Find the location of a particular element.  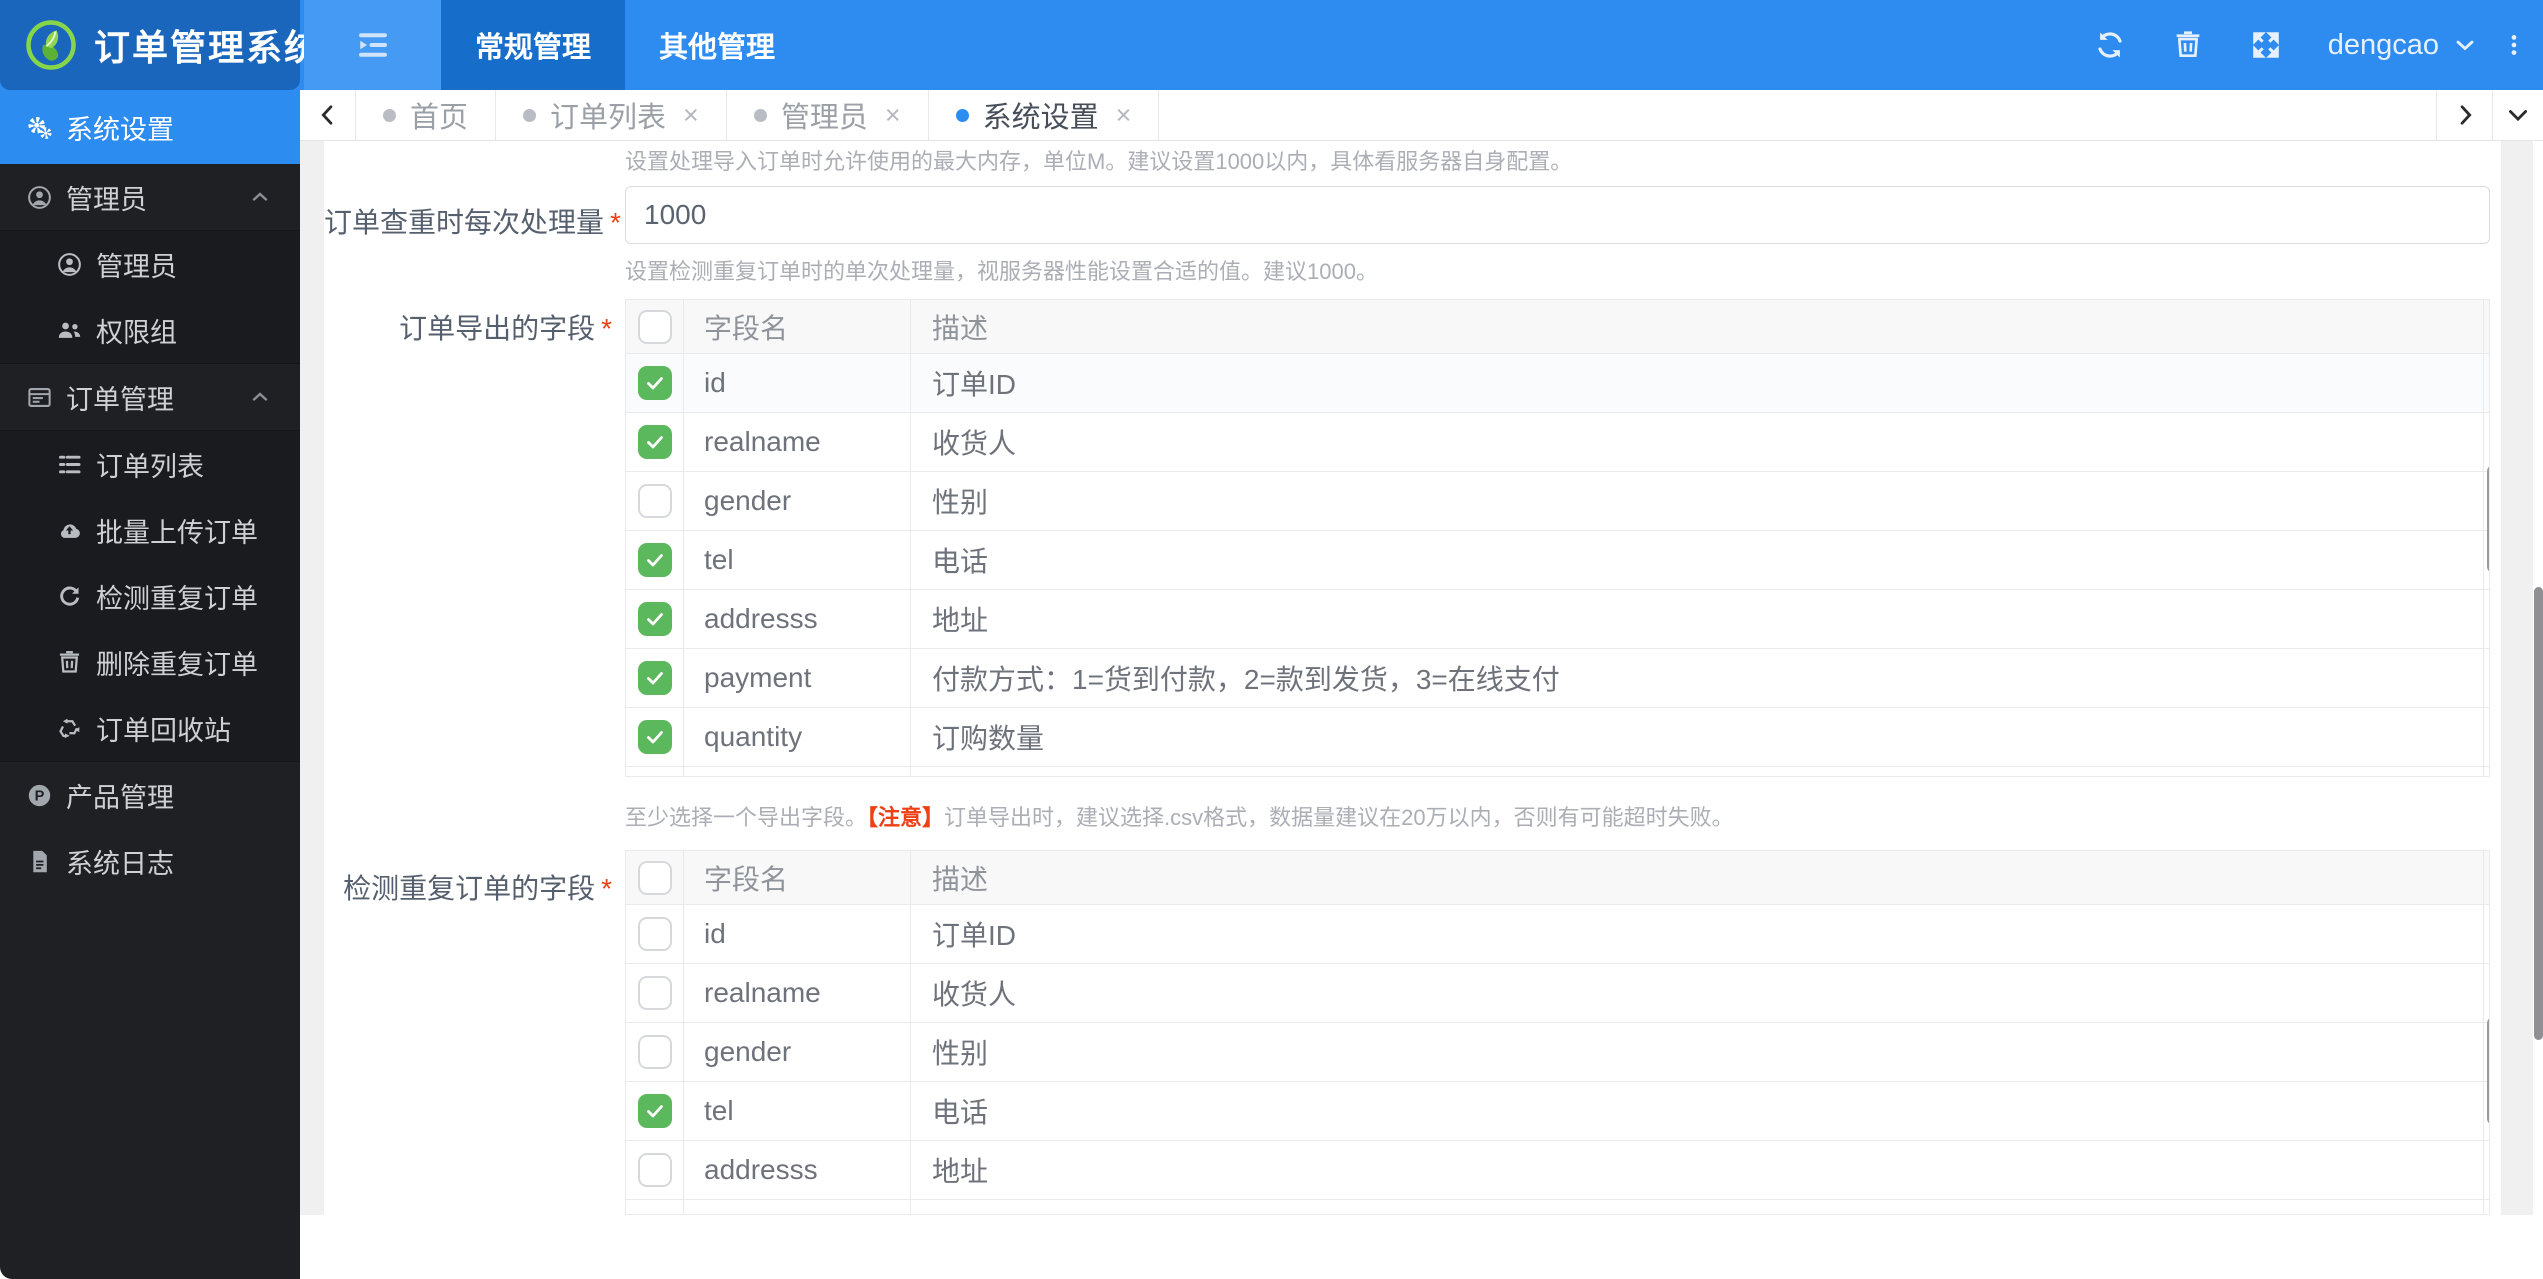

top-header: 订单管理系统 常规管理 其他管理 dengcao is located at coordinates (1271, 45).